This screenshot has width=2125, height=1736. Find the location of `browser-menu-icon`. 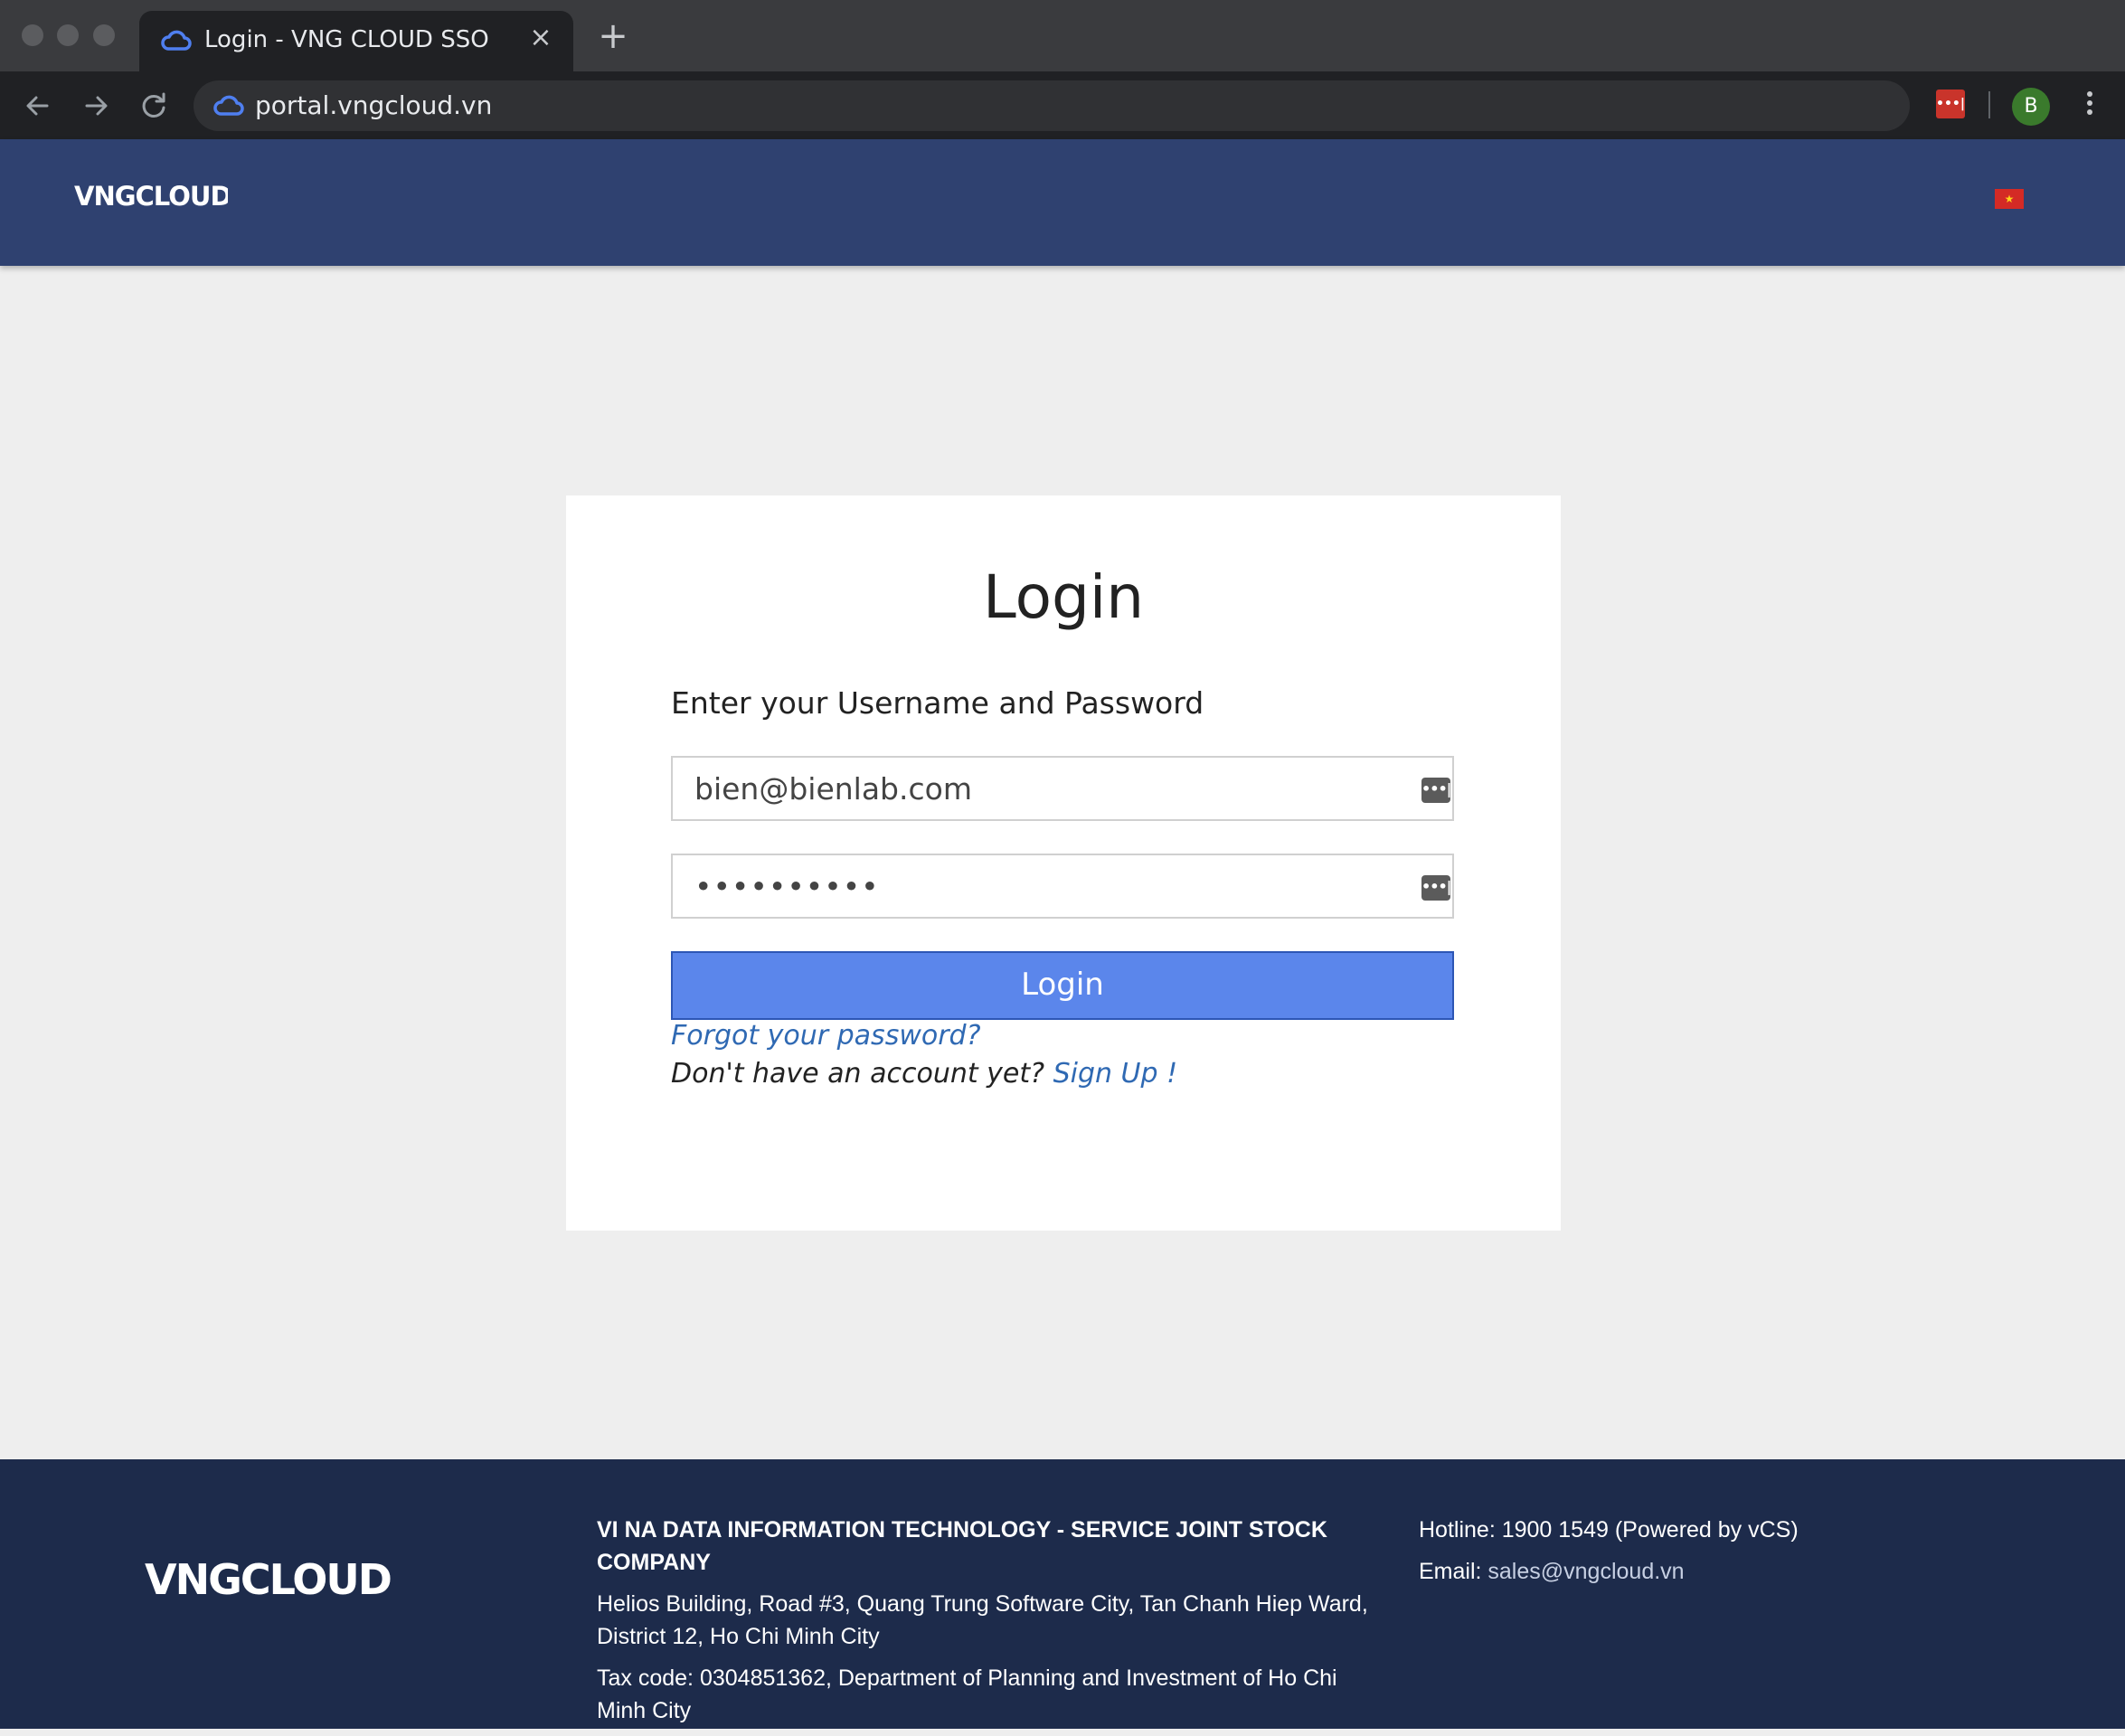

browser-menu-icon is located at coordinates (2090, 106).